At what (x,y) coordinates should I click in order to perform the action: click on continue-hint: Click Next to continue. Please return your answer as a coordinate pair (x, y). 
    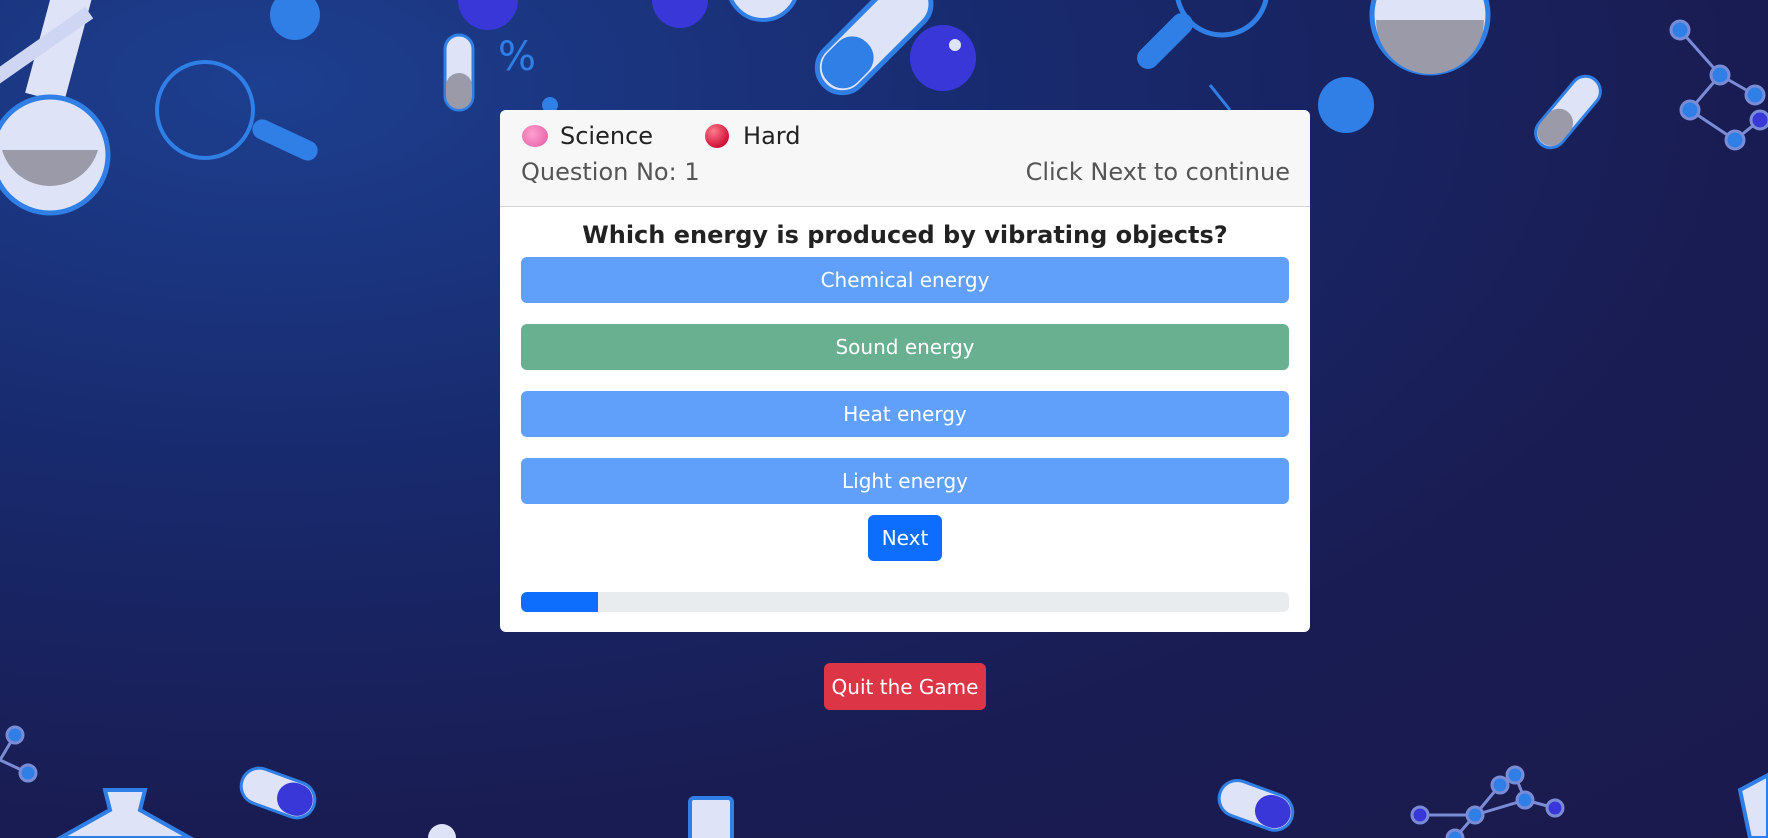
    Looking at the image, I should click on (1157, 172).